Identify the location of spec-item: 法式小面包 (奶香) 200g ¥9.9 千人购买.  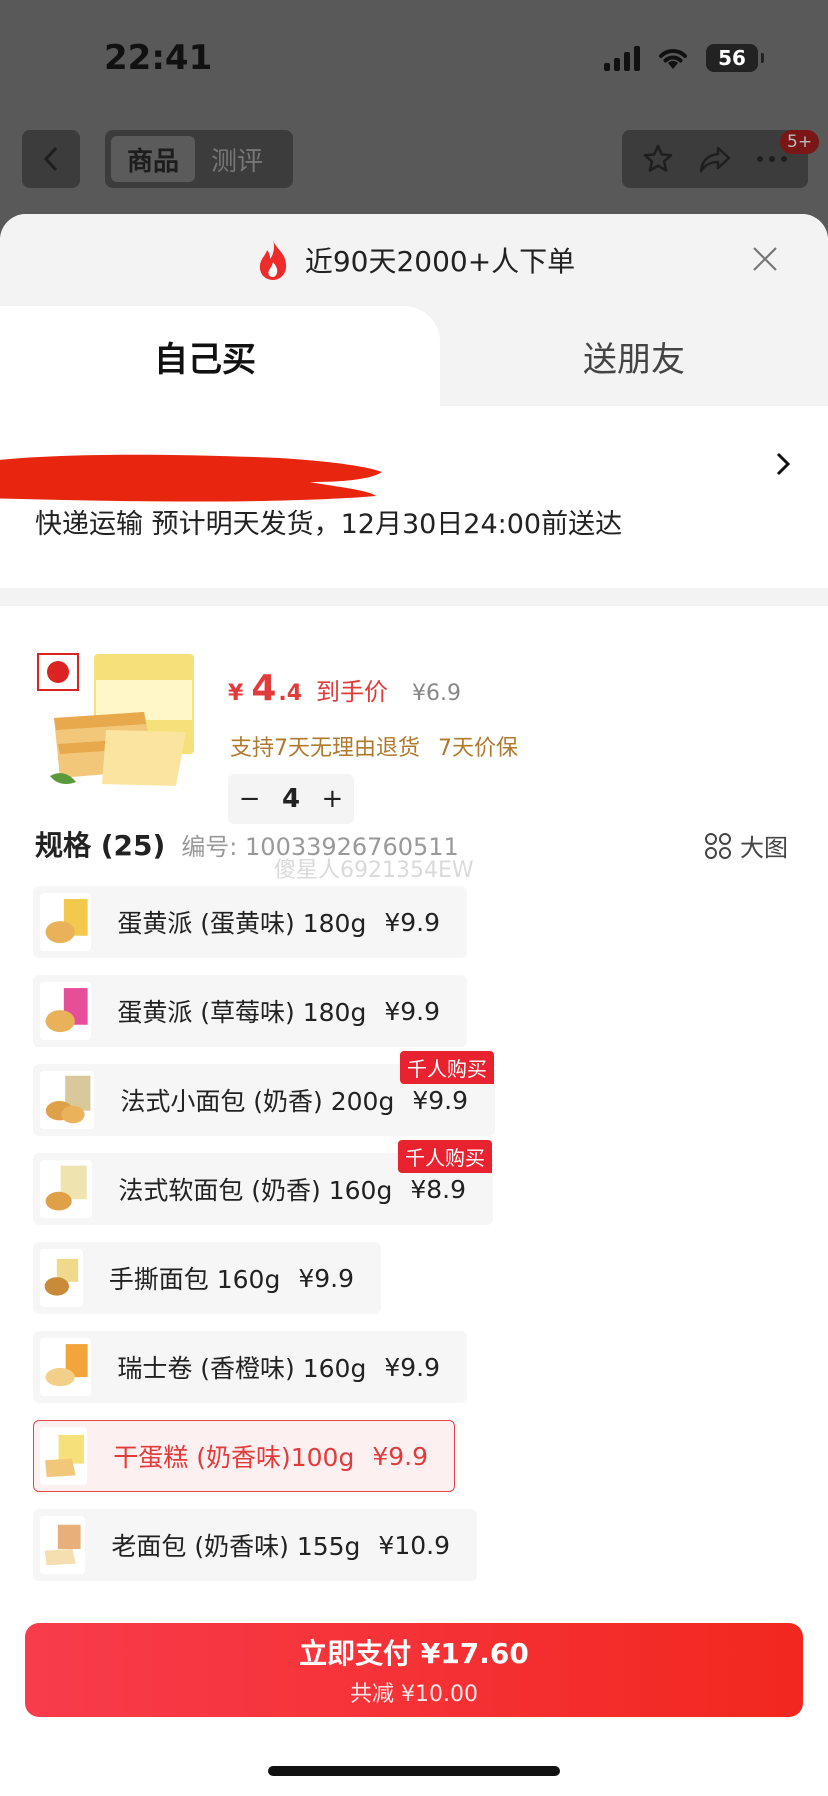
(264, 1093).